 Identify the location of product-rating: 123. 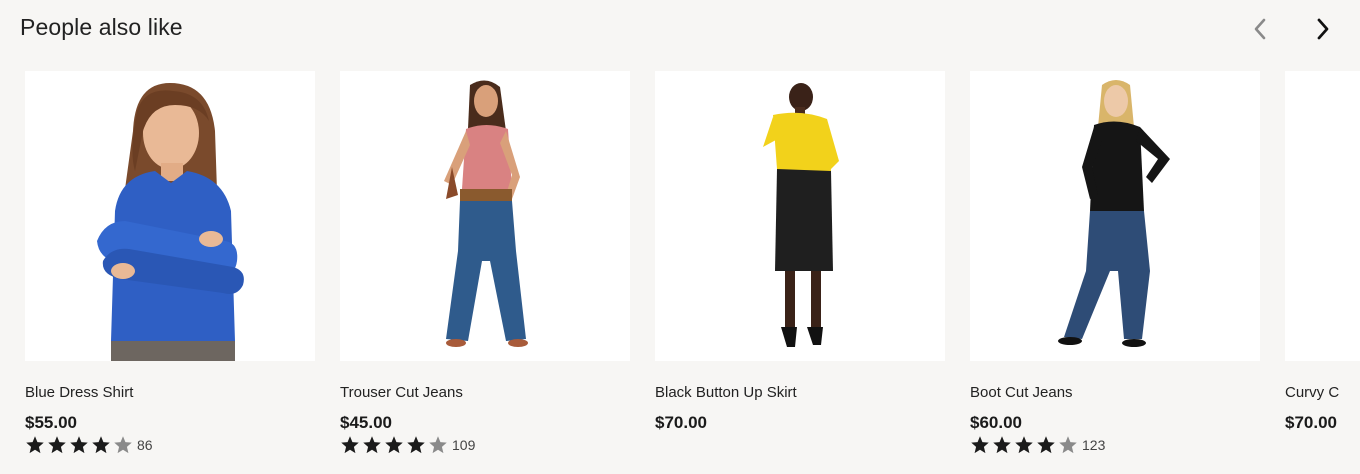
(1037, 445).